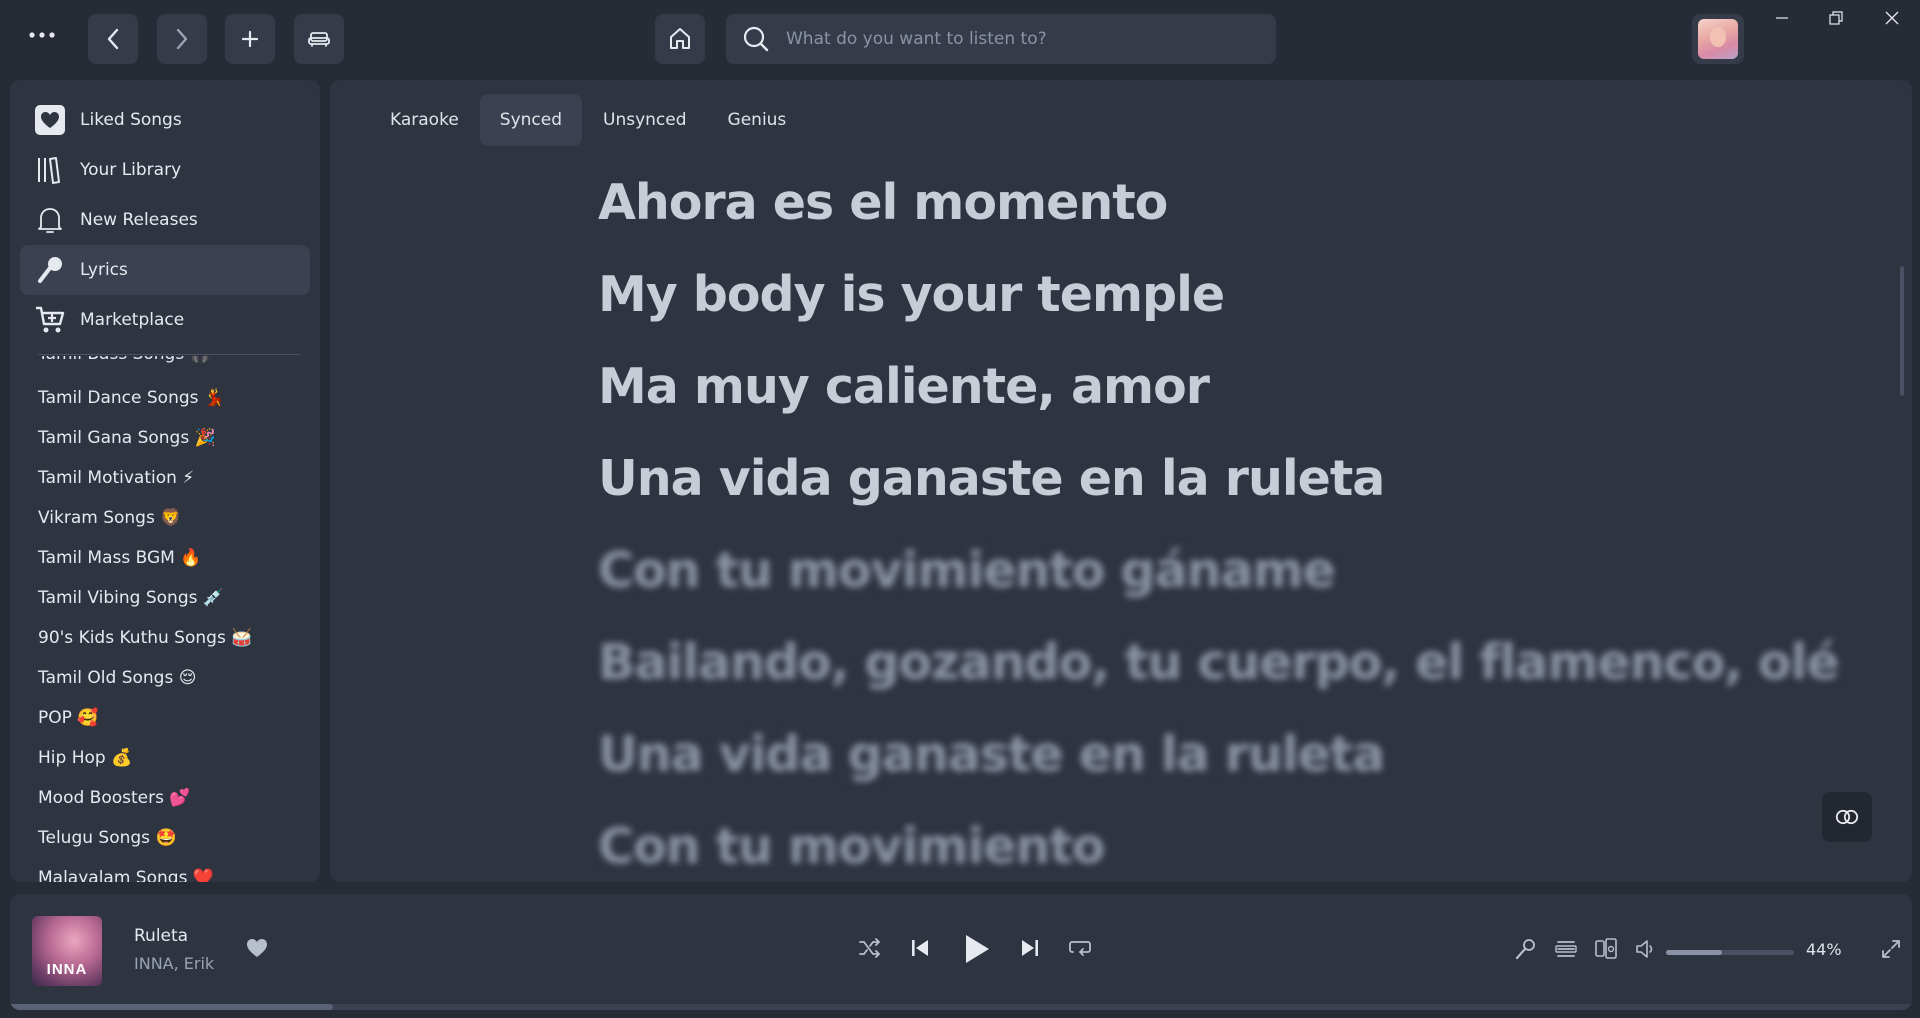 Image resolution: width=1920 pixels, height=1018 pixels. I want to click on chevron-right-icon, so click(182, 39).